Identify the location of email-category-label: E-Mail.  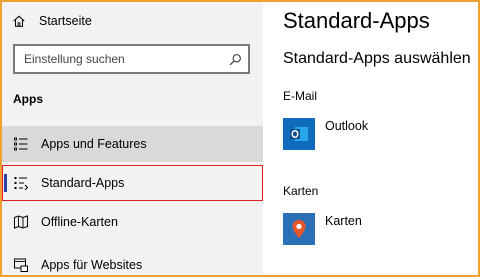
(300, 96).